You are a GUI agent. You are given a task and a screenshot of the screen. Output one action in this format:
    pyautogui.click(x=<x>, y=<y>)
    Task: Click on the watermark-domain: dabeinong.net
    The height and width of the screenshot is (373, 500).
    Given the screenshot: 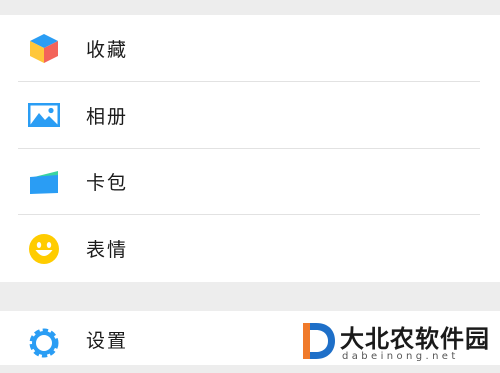 What is the action you would take?
    pyautogui.click(x=400, y=356)
    